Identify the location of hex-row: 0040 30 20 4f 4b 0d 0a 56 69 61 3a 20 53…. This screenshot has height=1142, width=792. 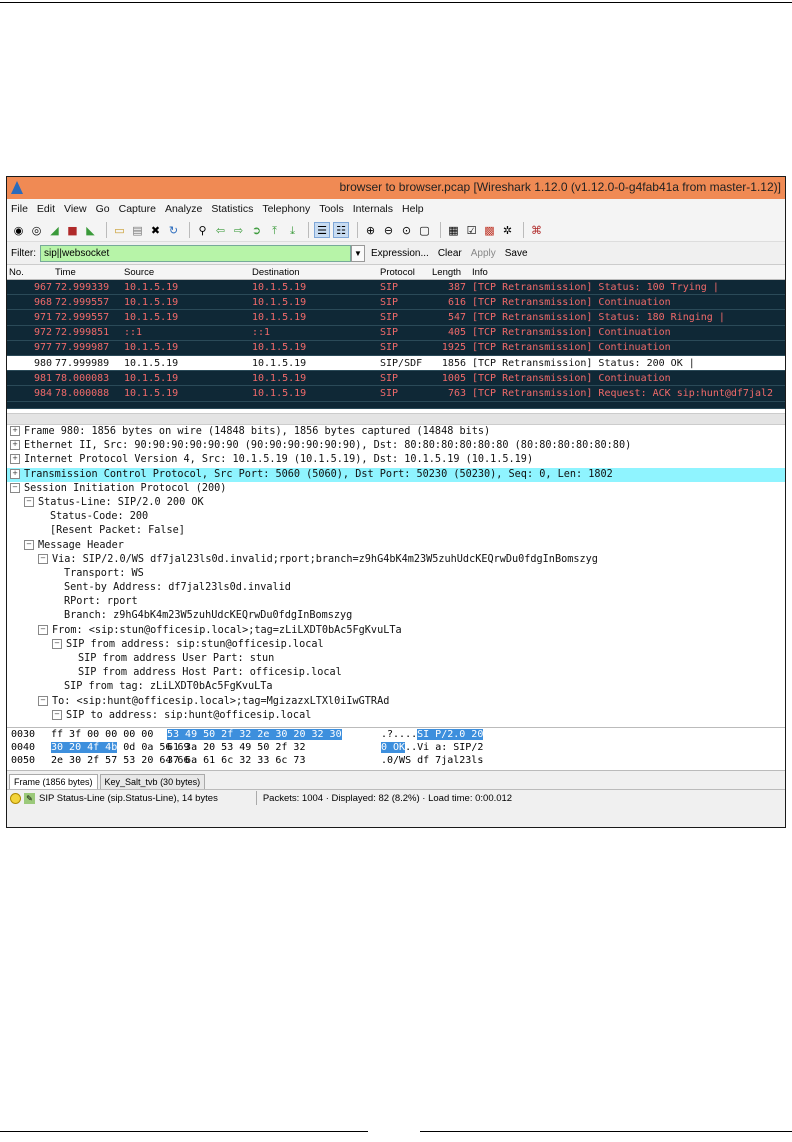
(396, 747).